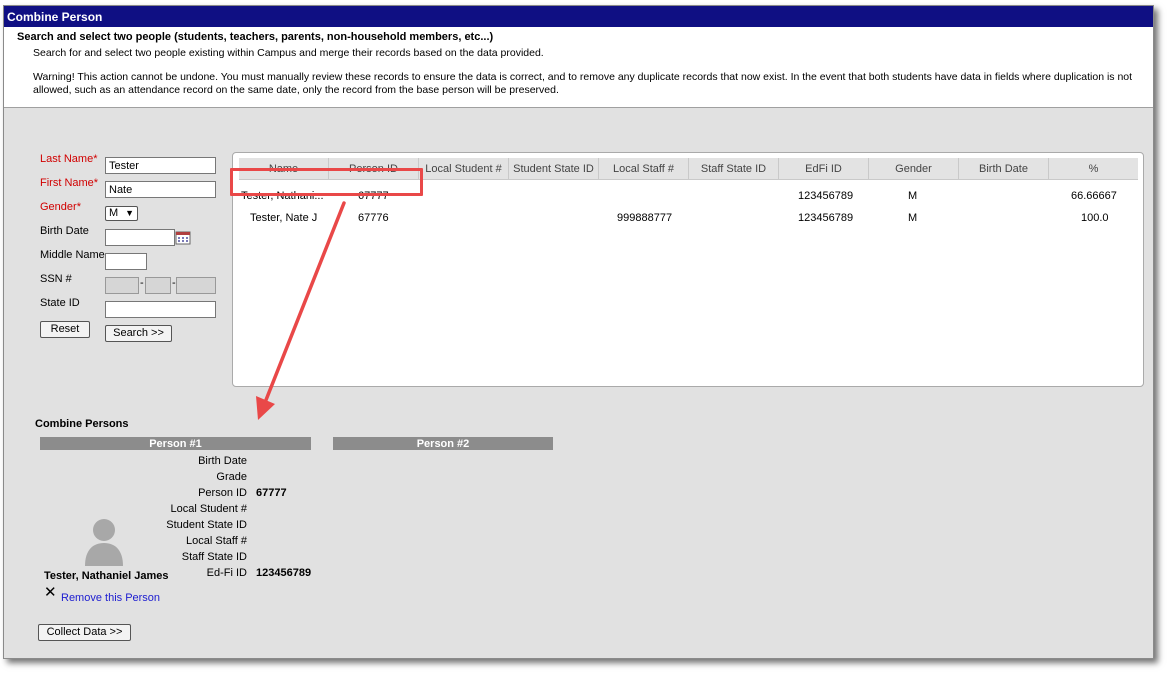 The height and width of the screenshot is (675, 1168). What do you see at coordinates (50, 592) in the screenshot?
I see `close-icon: ✕` at bounding box center [50, 592].